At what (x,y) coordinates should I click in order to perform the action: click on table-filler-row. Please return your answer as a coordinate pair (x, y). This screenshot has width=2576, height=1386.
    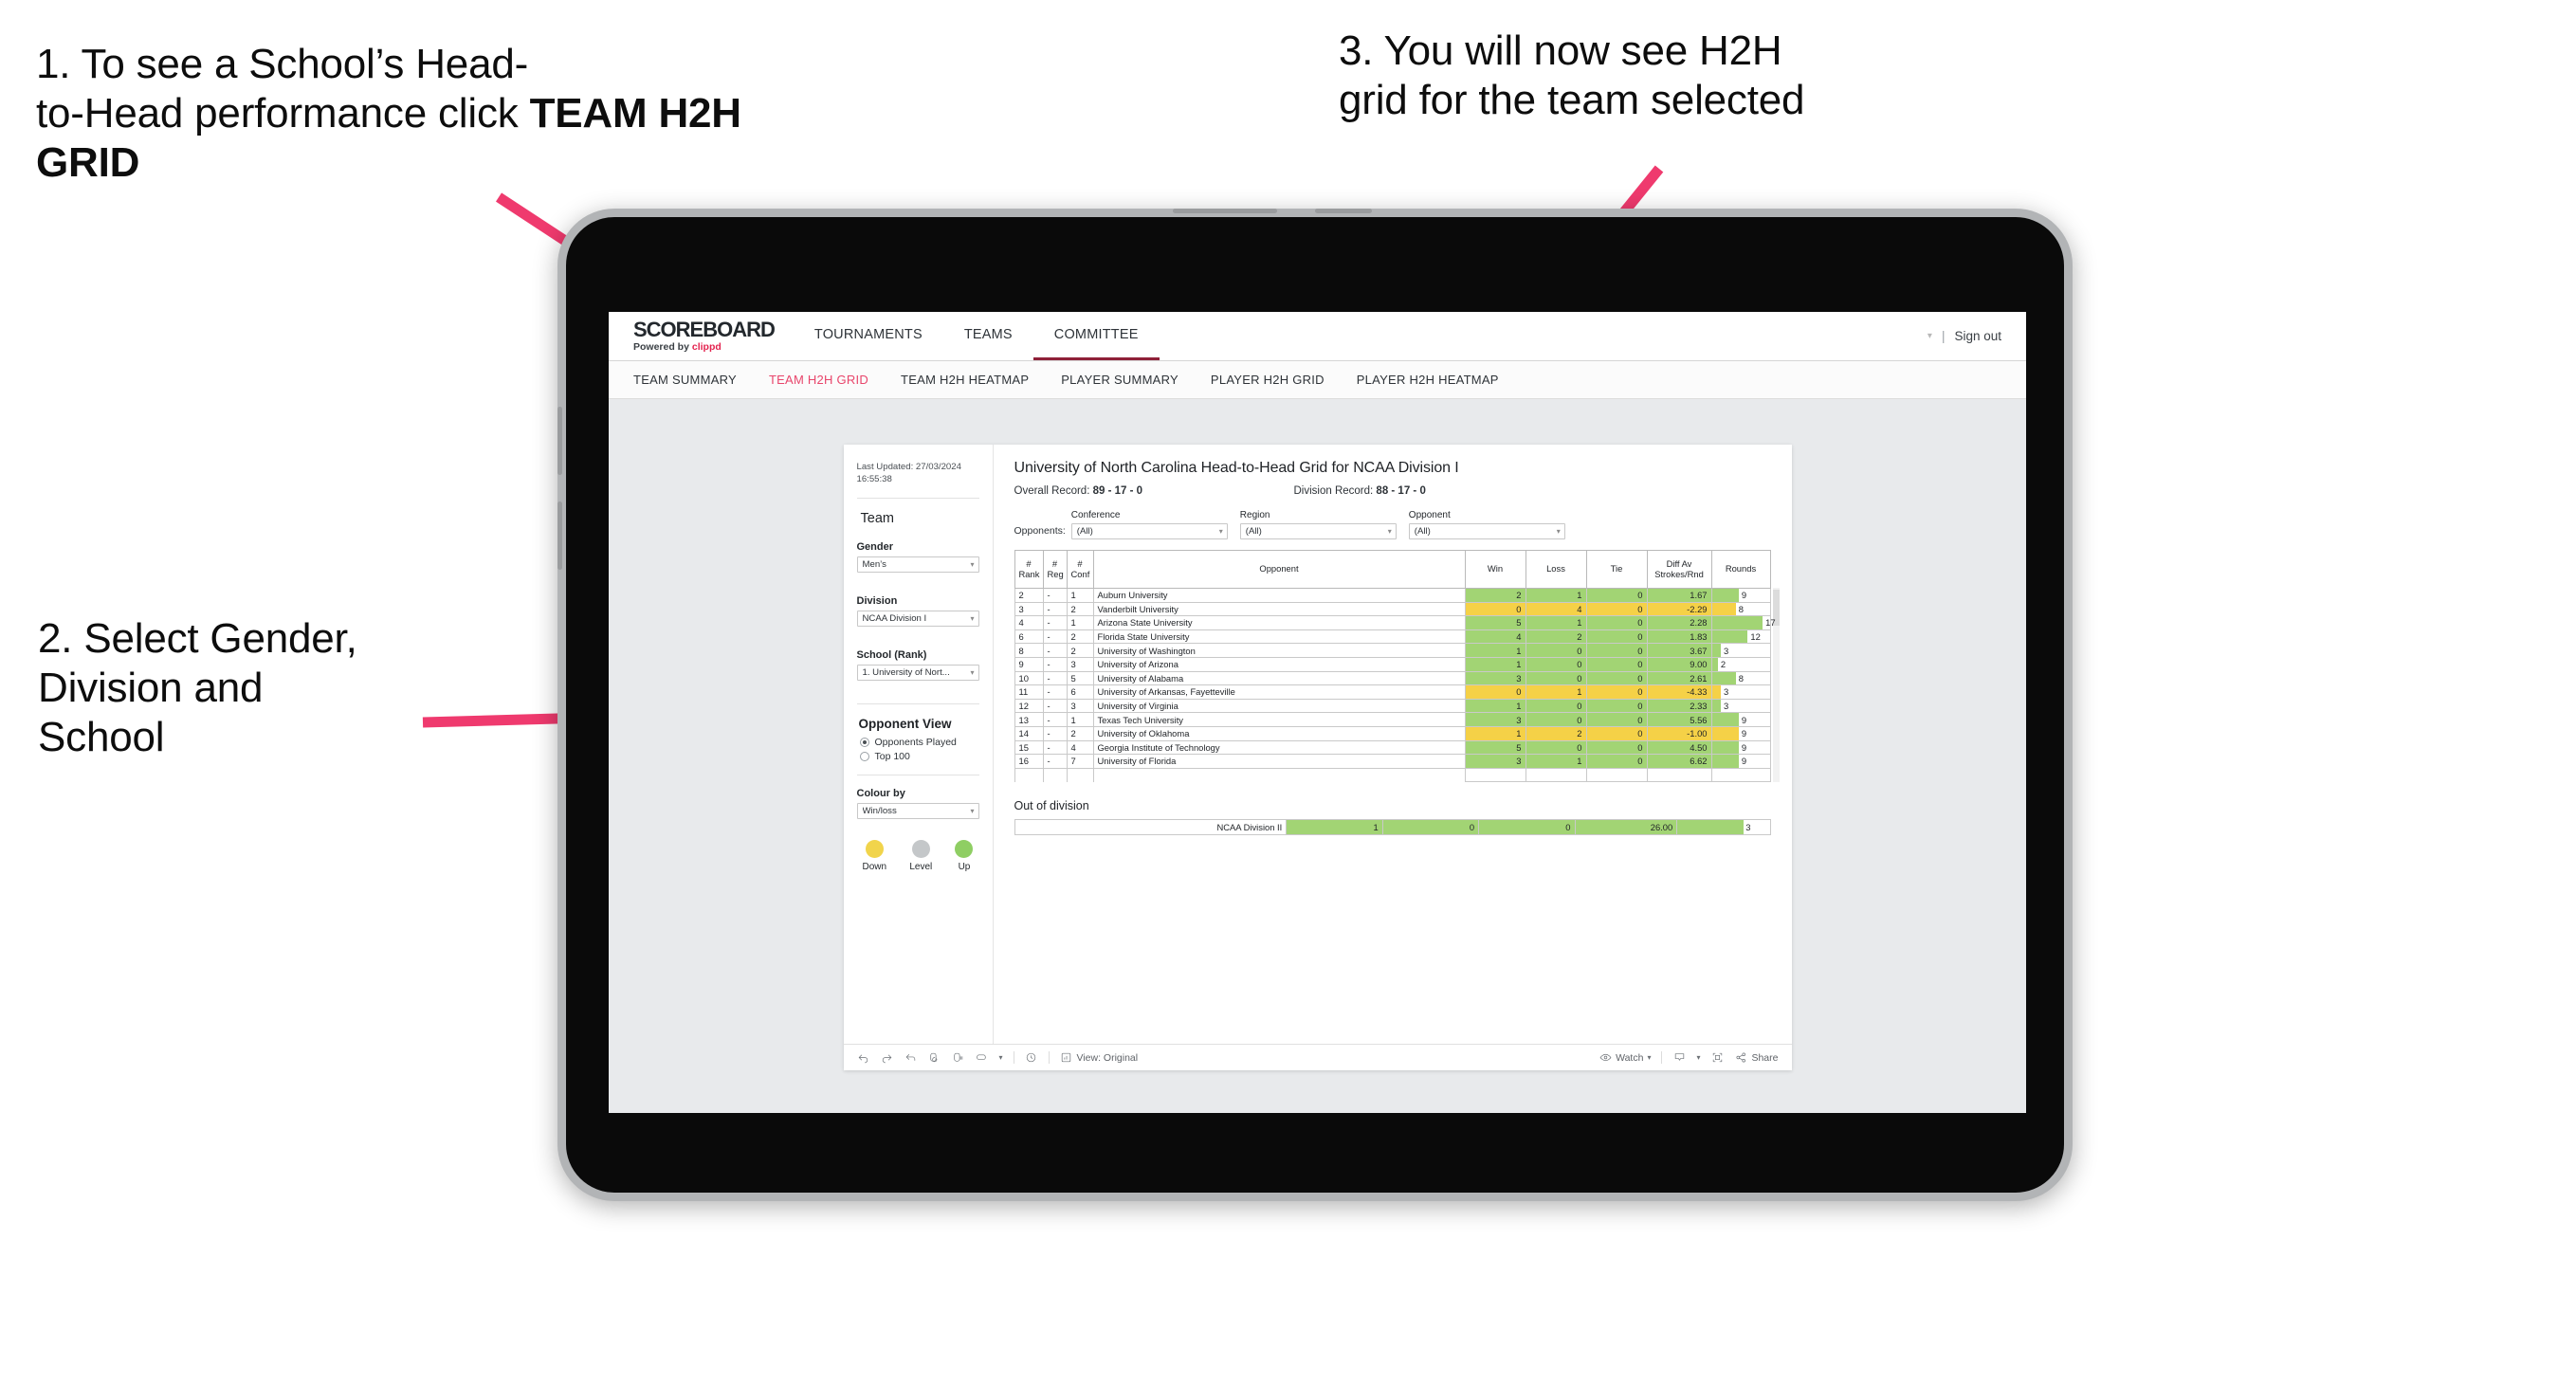
    Looking at the image, I should click on (1392, 775).